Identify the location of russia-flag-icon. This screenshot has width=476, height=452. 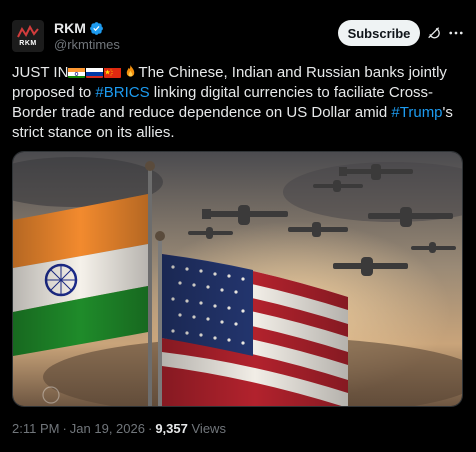
(95, 72).